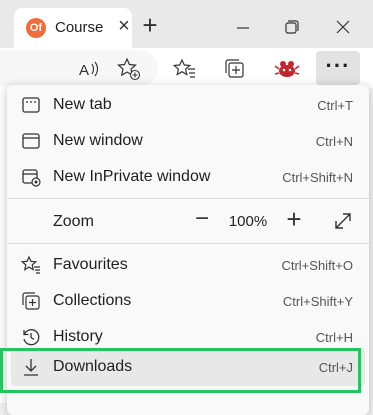 The width and height of the screenshot is (373, 415). Describe the element at coordinates (188, 367) in the screenshot. I see `menu-item-downloads: Downloads Ctrl+J` at that location.